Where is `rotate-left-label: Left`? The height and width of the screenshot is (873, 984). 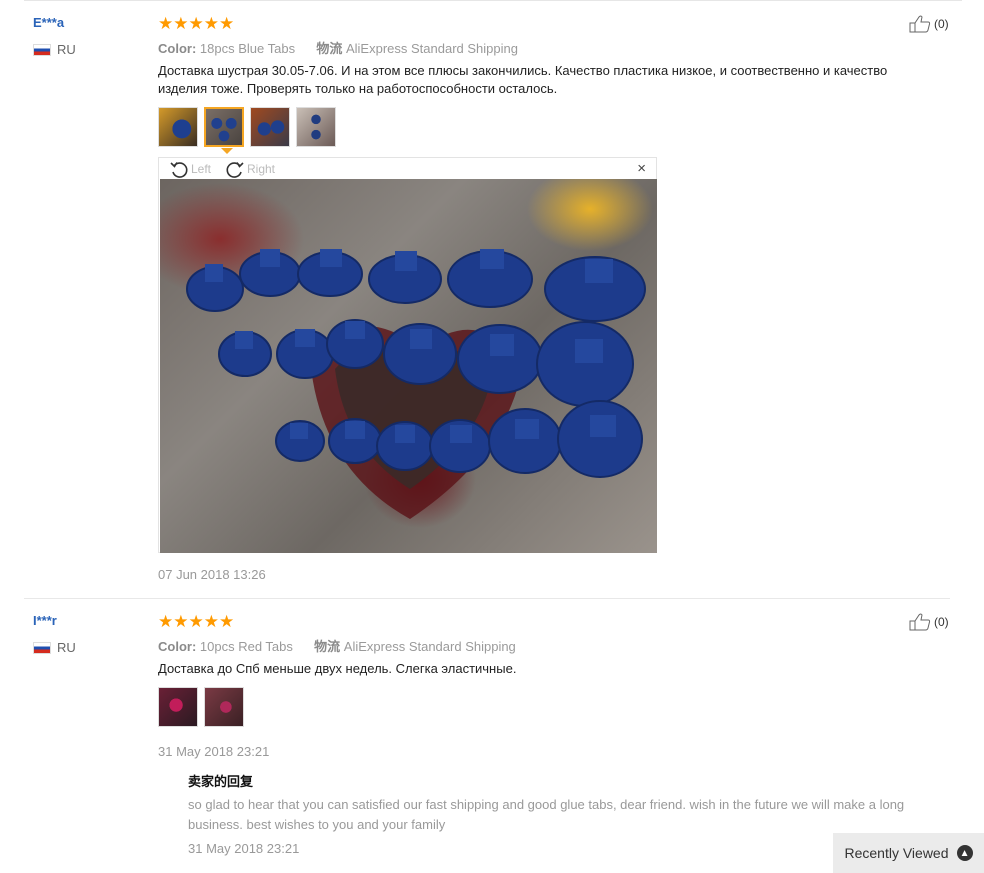
rotate-left-label: Left is located at coordinates (201, 169).